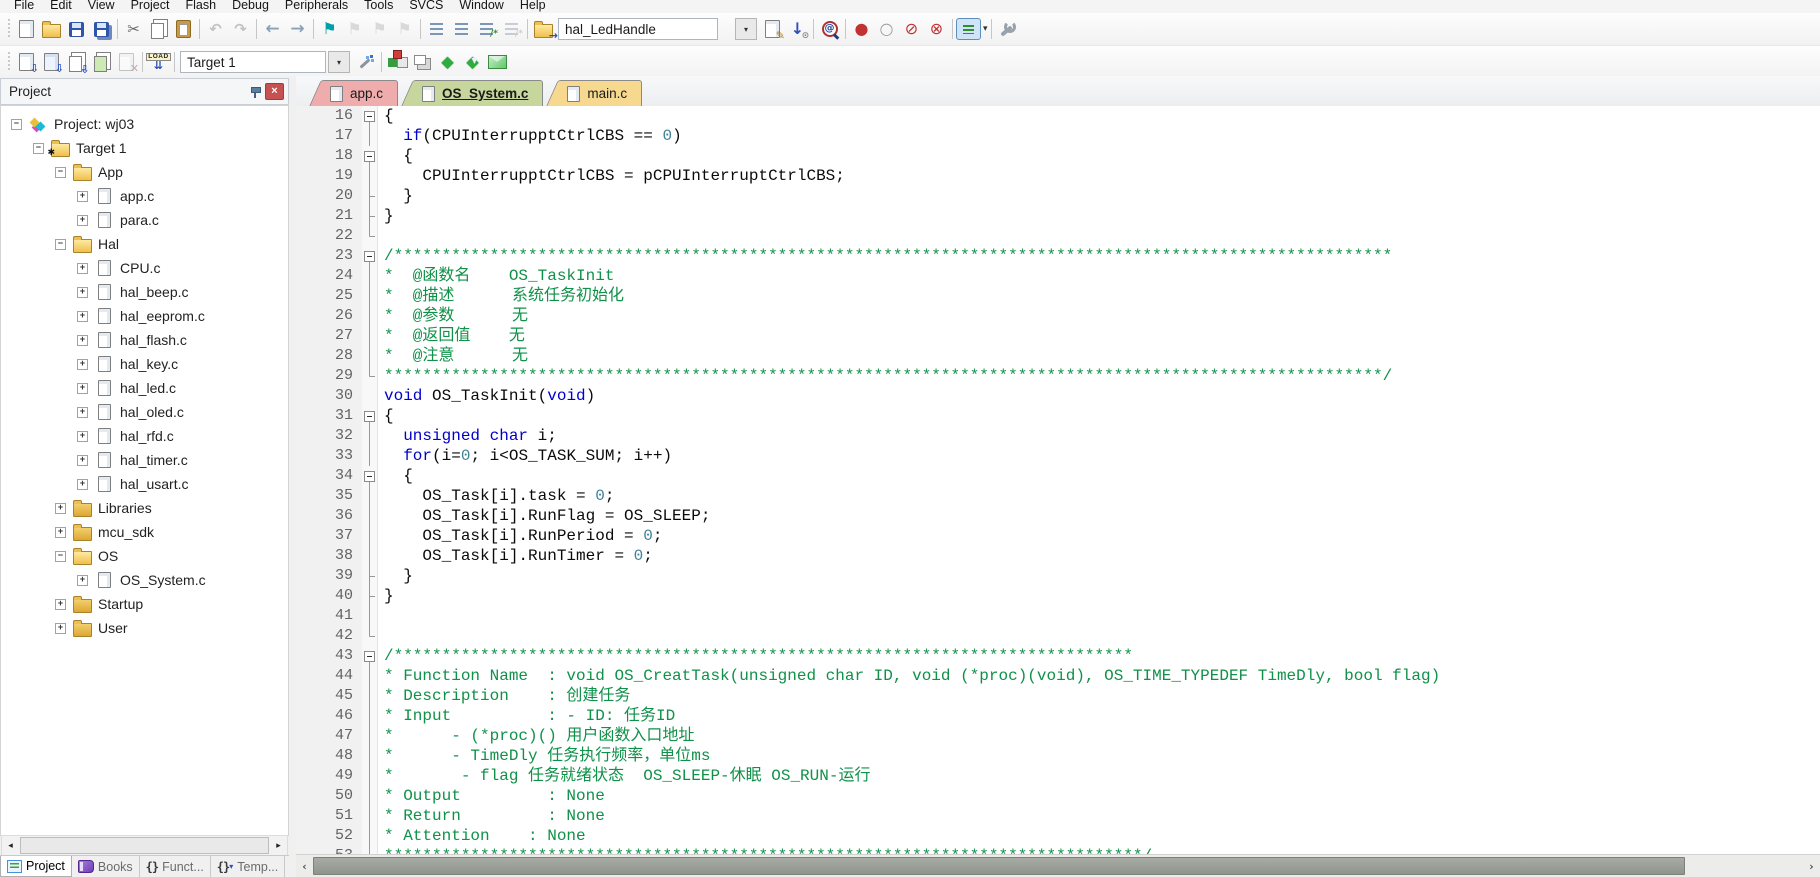 The width and height of the screenshot is (1820, 877). I want to click on indent-button, so click(436, 29).